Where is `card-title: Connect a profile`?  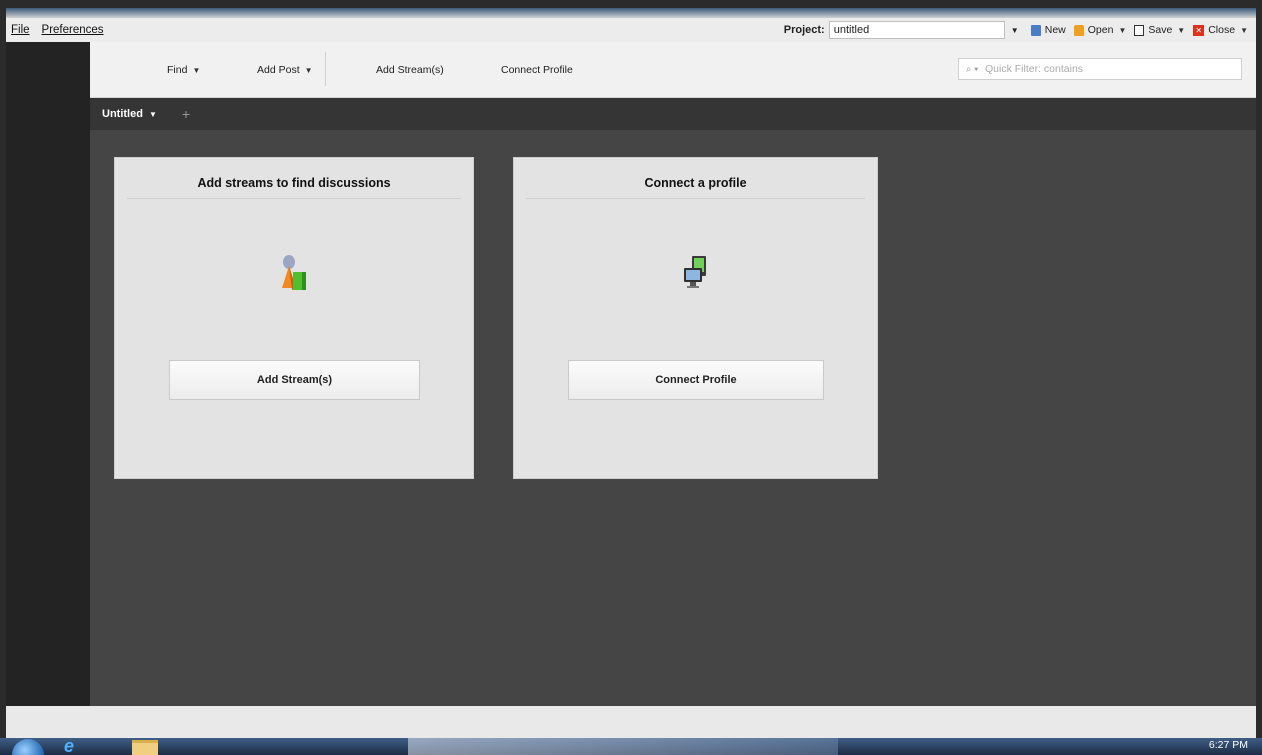
card-title: Connect a profile is located at coordinates (695, 183).